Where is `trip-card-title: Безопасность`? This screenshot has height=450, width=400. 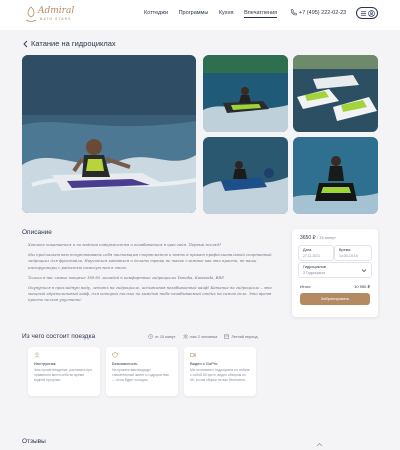 trip-card-title: Безопасность is located at coordinates (125, 363).